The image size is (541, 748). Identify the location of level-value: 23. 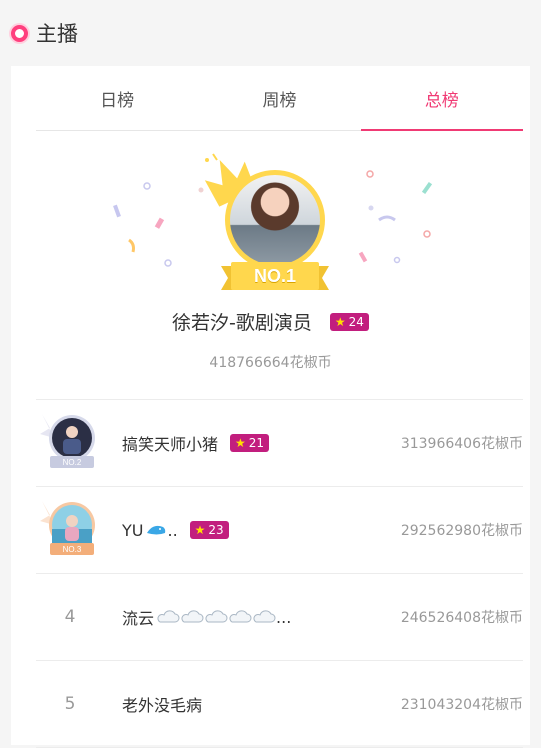
(216, 530).